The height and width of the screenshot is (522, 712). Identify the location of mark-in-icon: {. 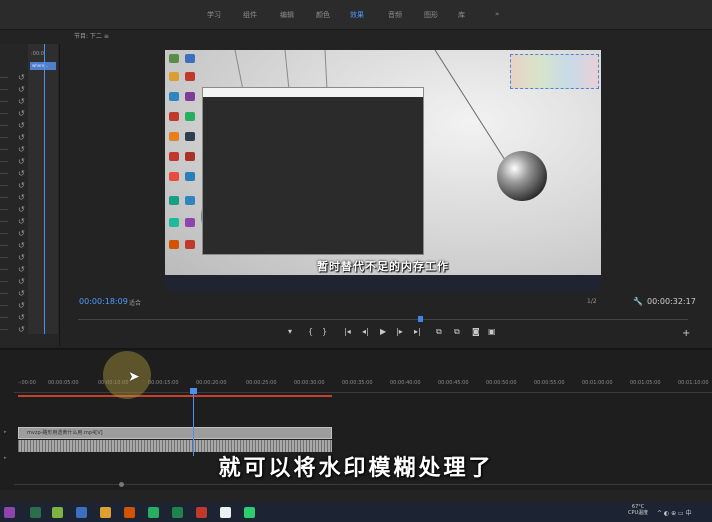
(310, 331).